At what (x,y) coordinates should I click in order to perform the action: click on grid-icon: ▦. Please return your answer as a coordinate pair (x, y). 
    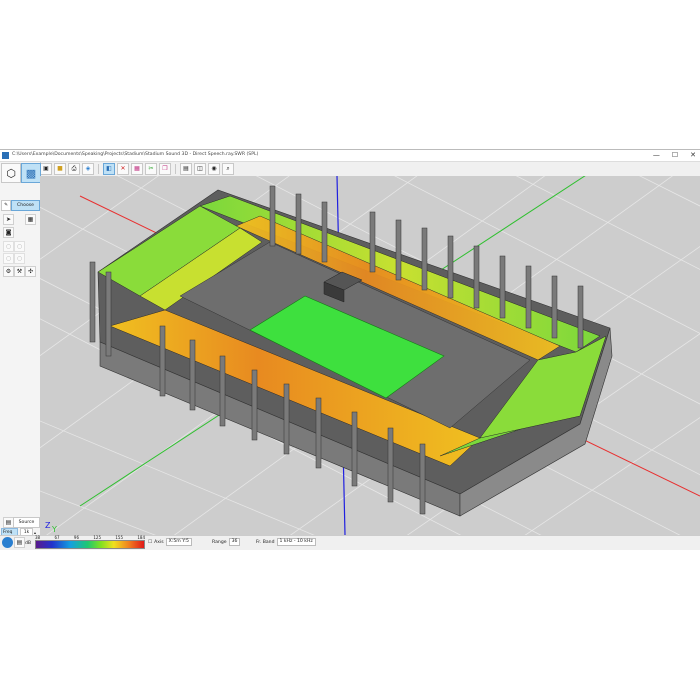
    Looking at the image, I should click on (137, 168).